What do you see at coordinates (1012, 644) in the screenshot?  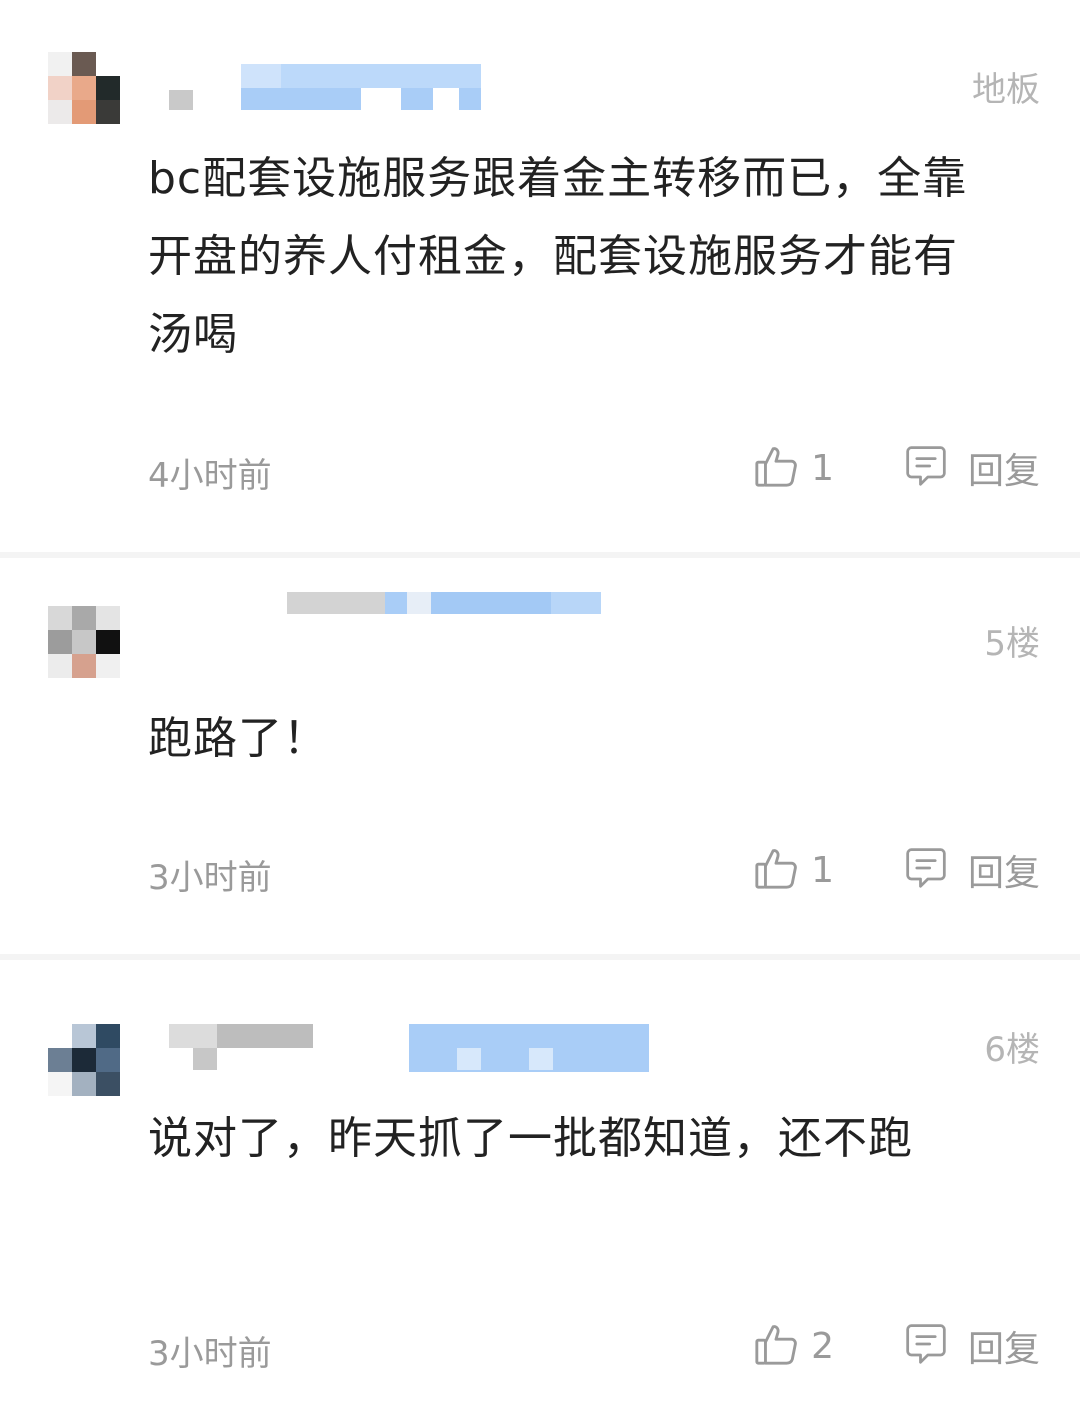 I see `floor-label: 5楼` at bounding box center [1012, 644].